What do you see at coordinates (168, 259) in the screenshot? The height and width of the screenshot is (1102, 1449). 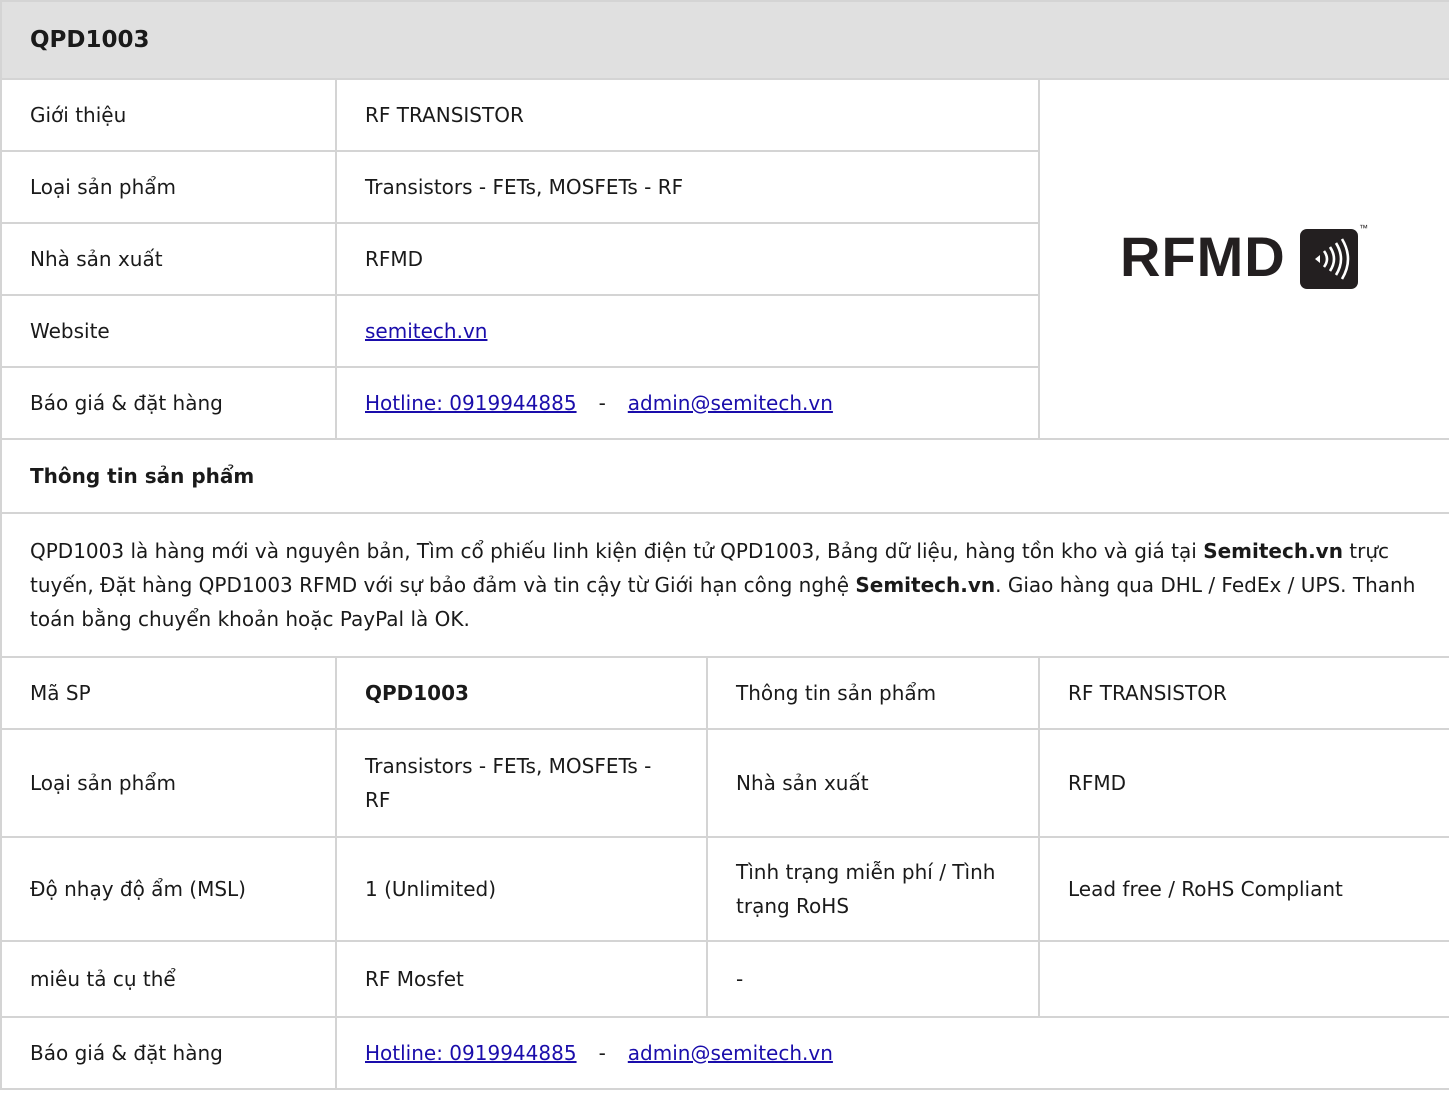 I see `manufacturer-label: Nhà sản xuất` at bounding box center [168, 259].